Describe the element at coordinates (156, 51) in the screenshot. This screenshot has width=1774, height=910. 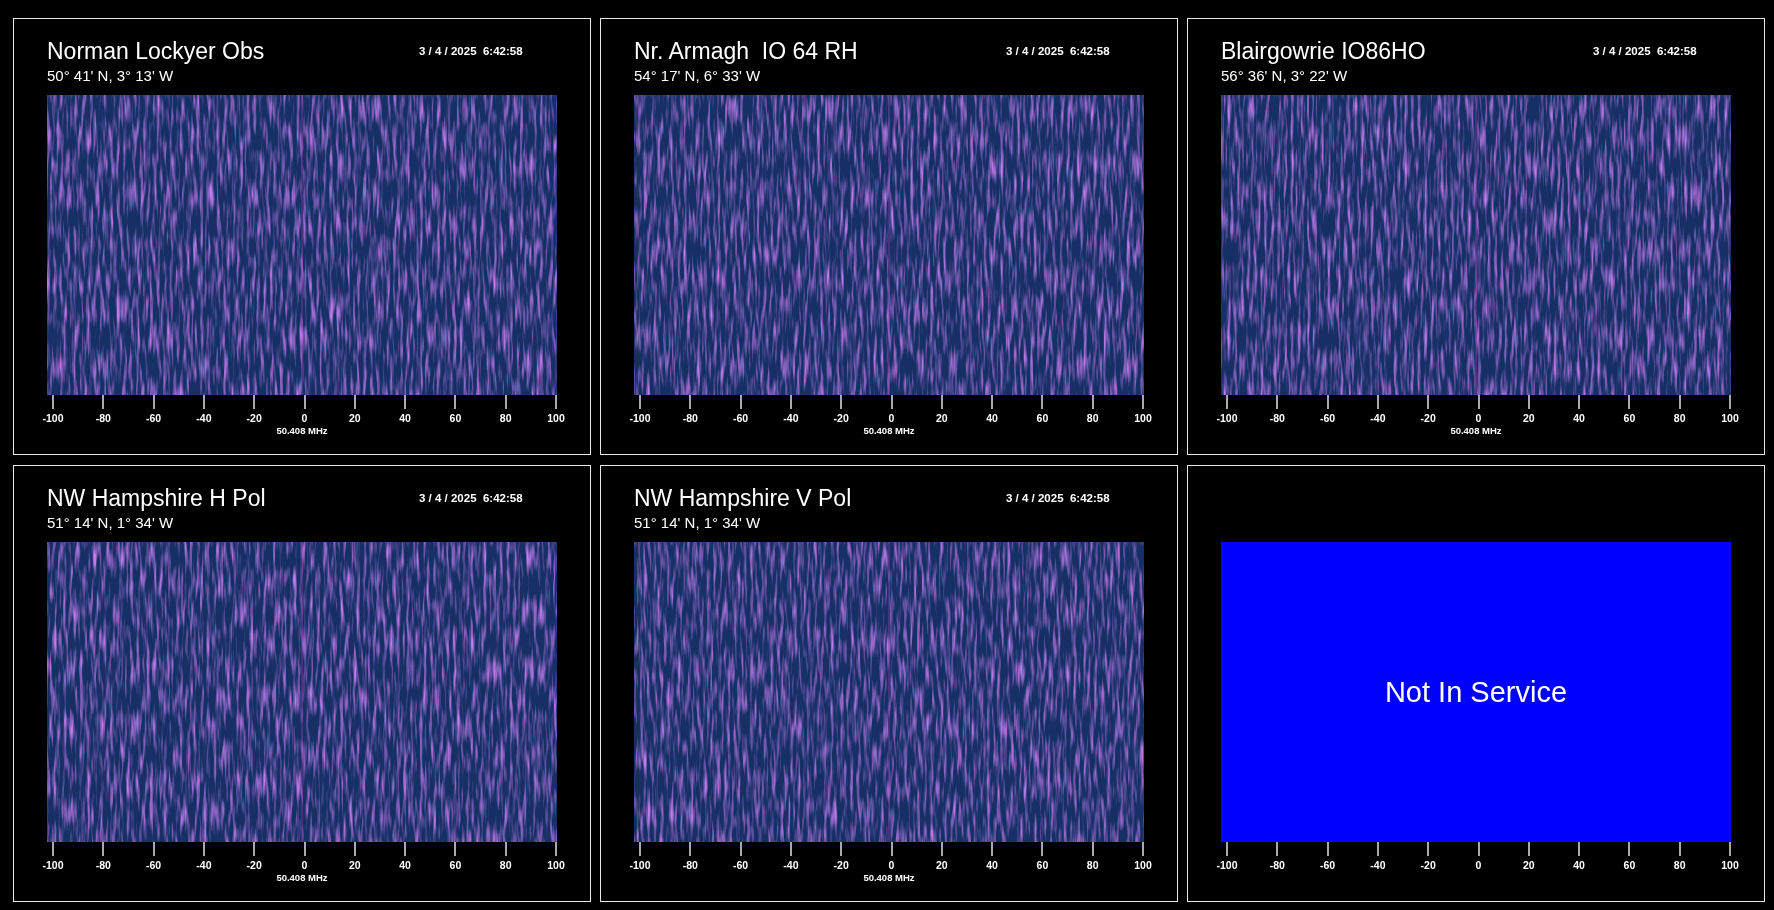
I see `station-title: Norman Lockyer Obs` at that location.